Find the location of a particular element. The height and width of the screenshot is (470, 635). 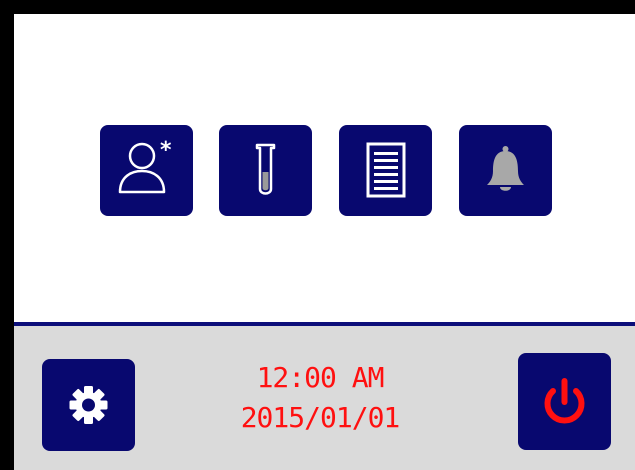

document-list-icon is located at coordinates (386, 170).